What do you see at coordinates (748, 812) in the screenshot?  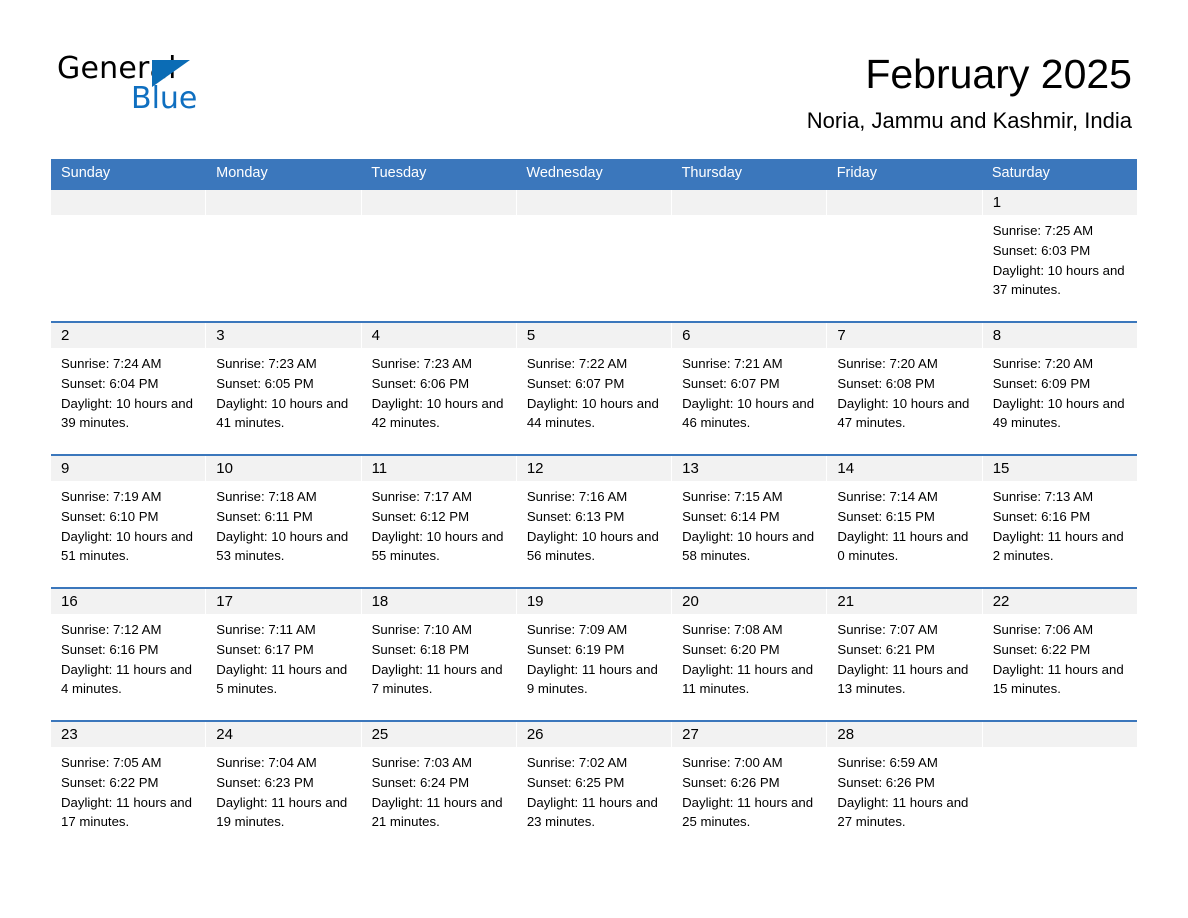 I see `daylight-text: Daylight: 11 hours and 25 minutes.` at bounding box center [748, 812].